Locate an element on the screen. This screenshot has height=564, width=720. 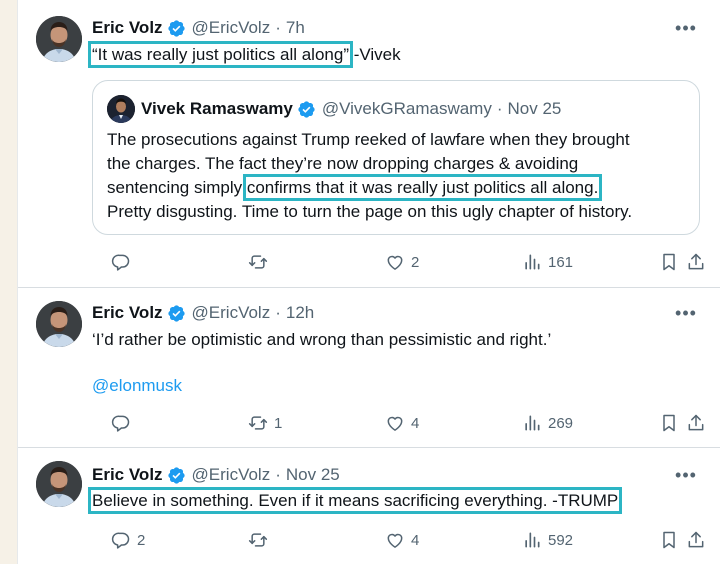
action-bar: 2 161 is located at coordinates (399, 262).